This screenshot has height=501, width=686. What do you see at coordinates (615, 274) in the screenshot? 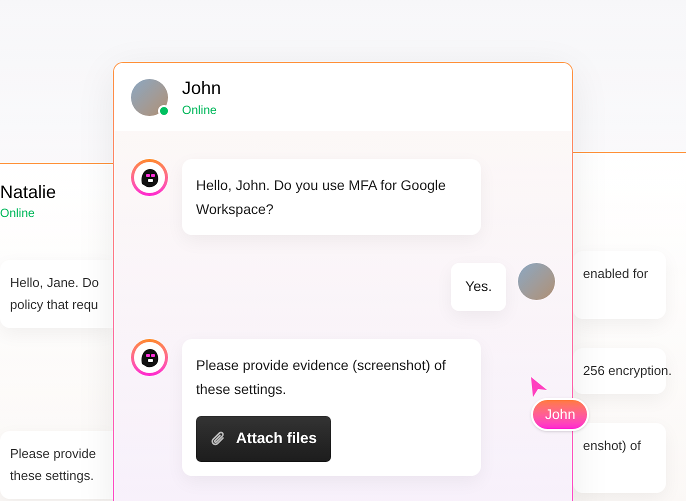
I see `message-text: enabled for` at bounding box center [615, 274].